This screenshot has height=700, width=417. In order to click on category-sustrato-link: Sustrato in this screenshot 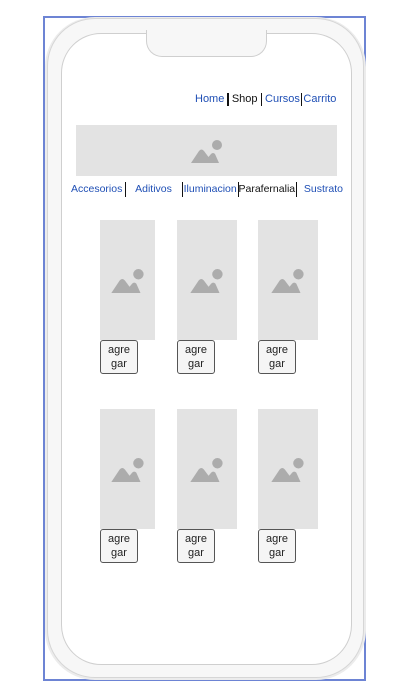, I will do `click(323, 189)`.